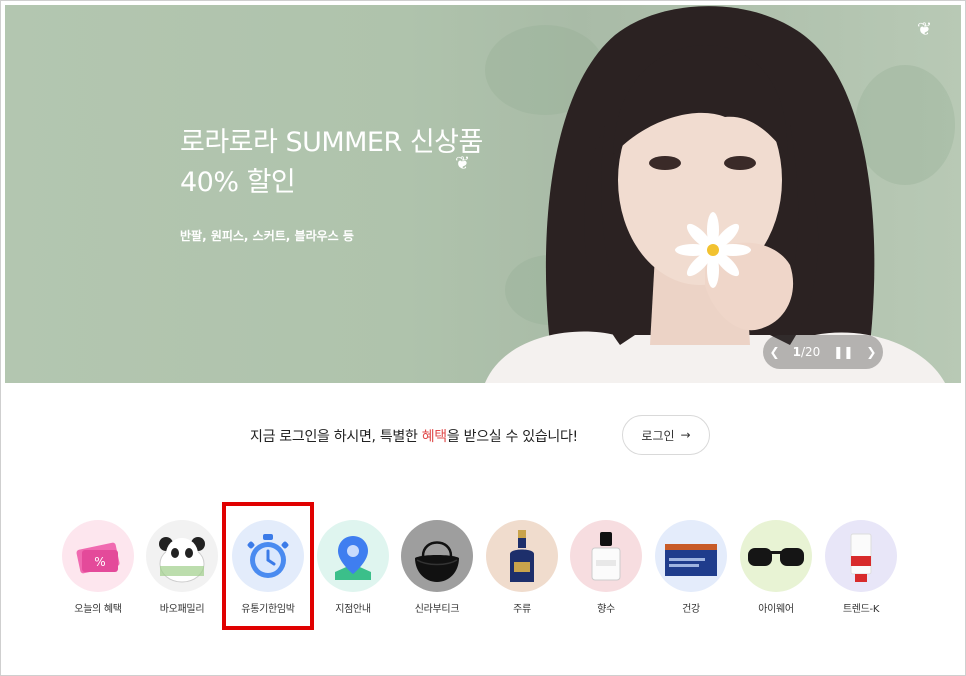  I want to click on next-slide-icon: ❯, so click(871, 352).